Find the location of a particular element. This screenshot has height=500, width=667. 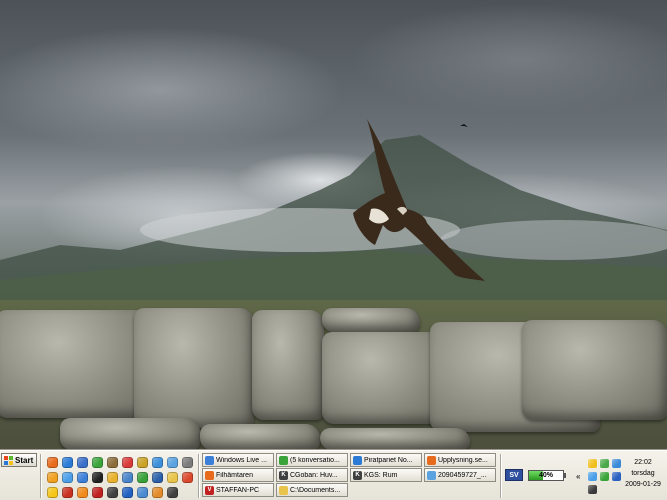

firefox-icon is located at coordinates (52, 462).